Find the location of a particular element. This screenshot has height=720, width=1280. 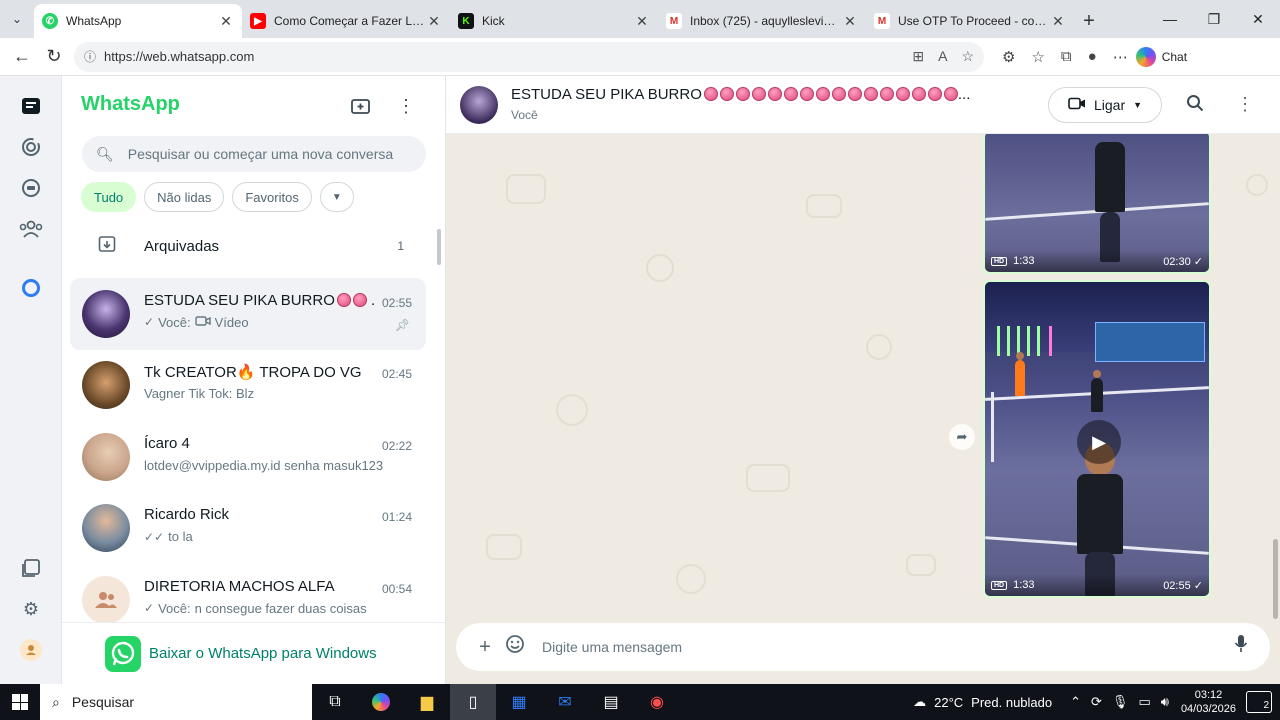

search-icon is located at coordinates (1195, 105).